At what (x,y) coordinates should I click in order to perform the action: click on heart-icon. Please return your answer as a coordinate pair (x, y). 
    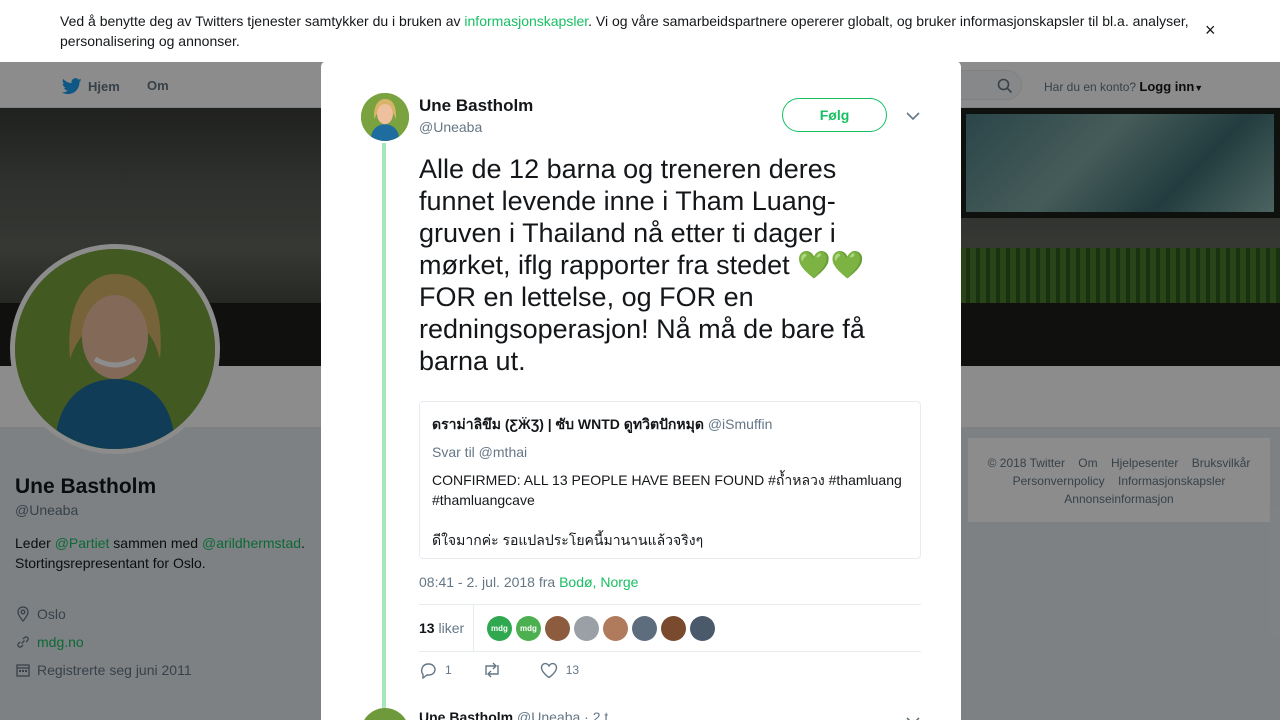
    Looking at the image, I should click on (548, 670).